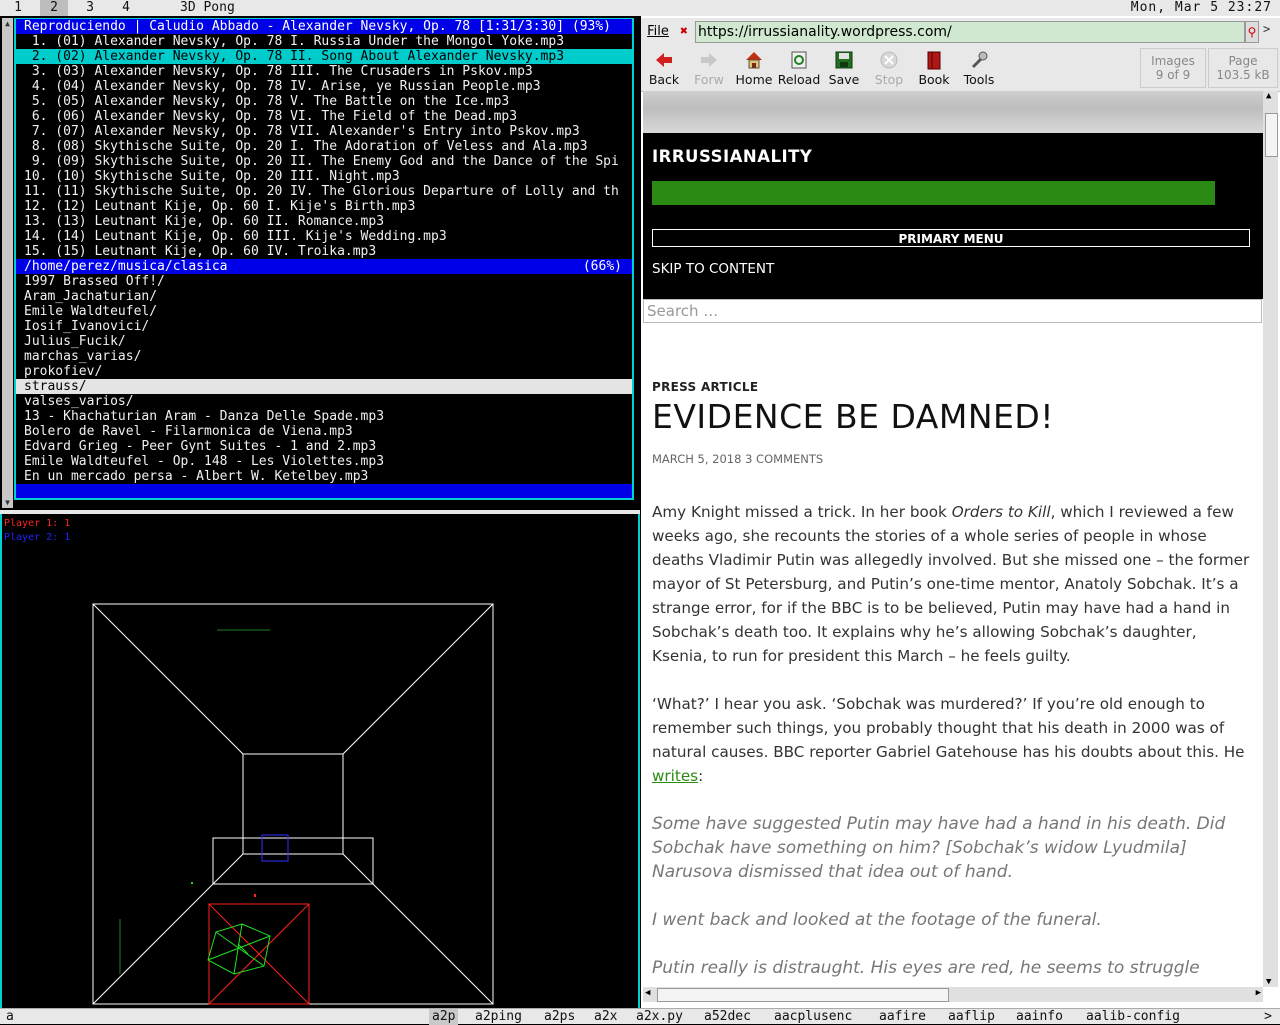 The height and width of the screenshot is (1025, 1280). Describe the element at coordinates (1270, 539) in the screenshot. I see `page-vertical-scrollbar: ▲ ▼` at that location.